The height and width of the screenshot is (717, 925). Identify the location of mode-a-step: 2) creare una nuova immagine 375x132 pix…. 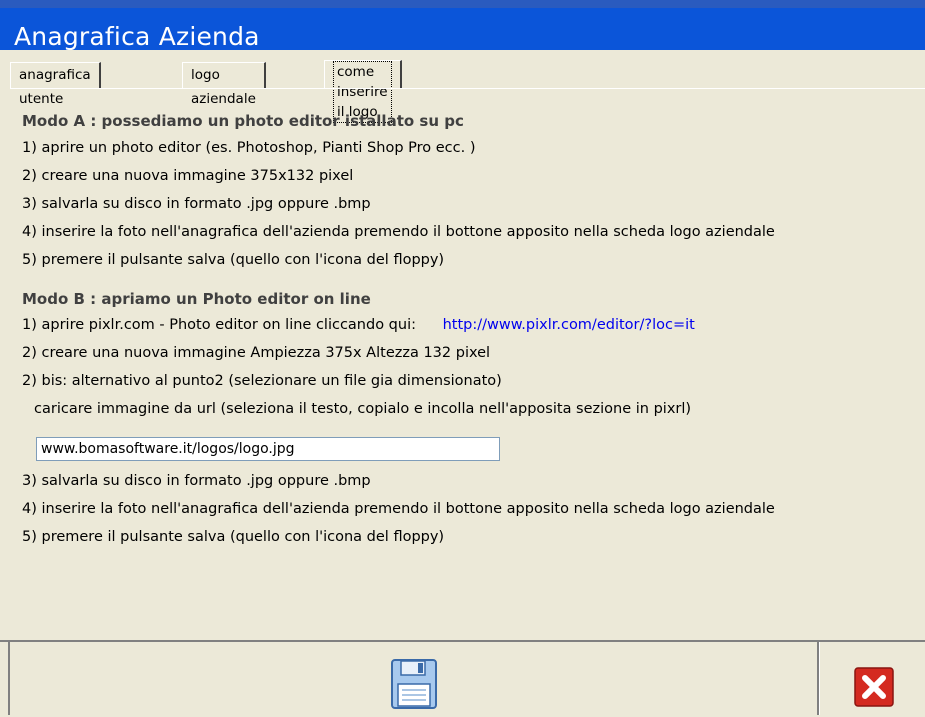
(188, 176).